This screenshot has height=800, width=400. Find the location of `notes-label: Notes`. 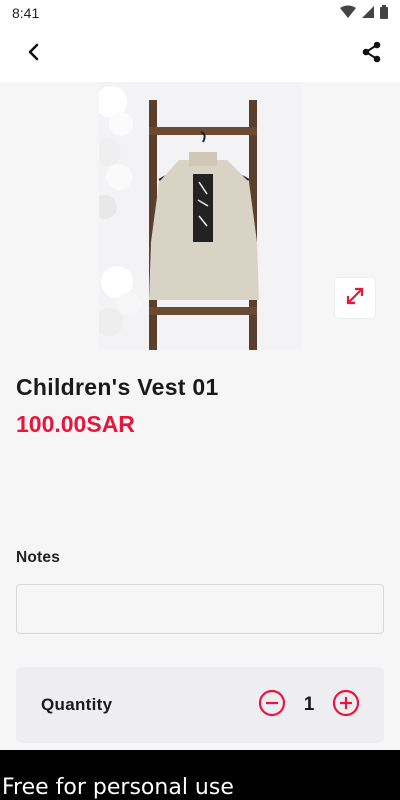

notes-label: Notes is located at coordinates (38, 557).